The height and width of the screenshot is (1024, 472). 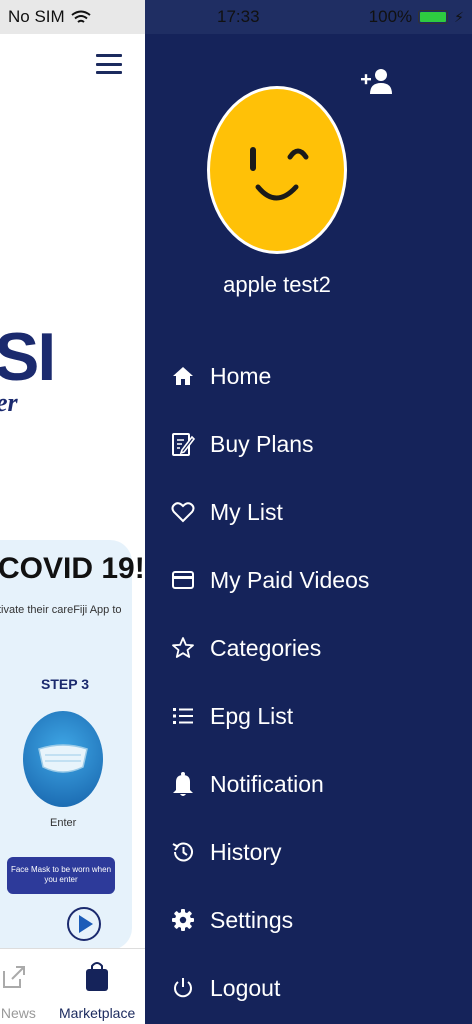 I want to click on status-bar: No SIM 17:33 100% ⚡︎, so click(x=236, y=17).